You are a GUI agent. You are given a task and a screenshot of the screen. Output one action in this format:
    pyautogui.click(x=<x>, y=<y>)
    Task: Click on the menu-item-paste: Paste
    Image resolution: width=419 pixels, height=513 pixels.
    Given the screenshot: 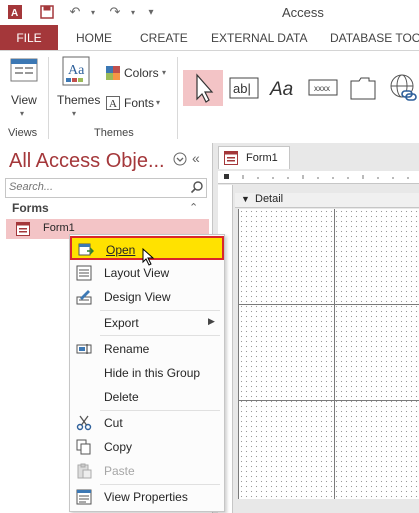 What is the action you would take?
    pyautogui.click(x=147, y=471)
    